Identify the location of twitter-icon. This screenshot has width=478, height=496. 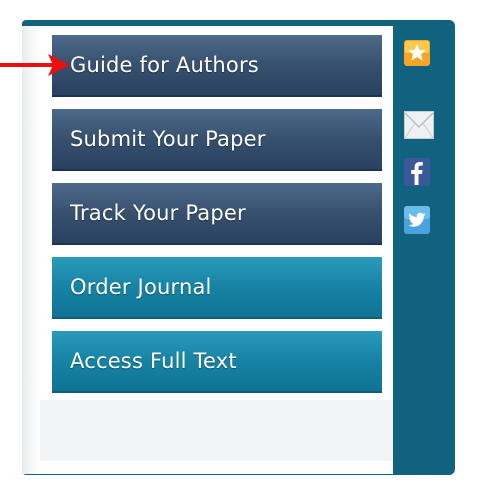
(417, 220).